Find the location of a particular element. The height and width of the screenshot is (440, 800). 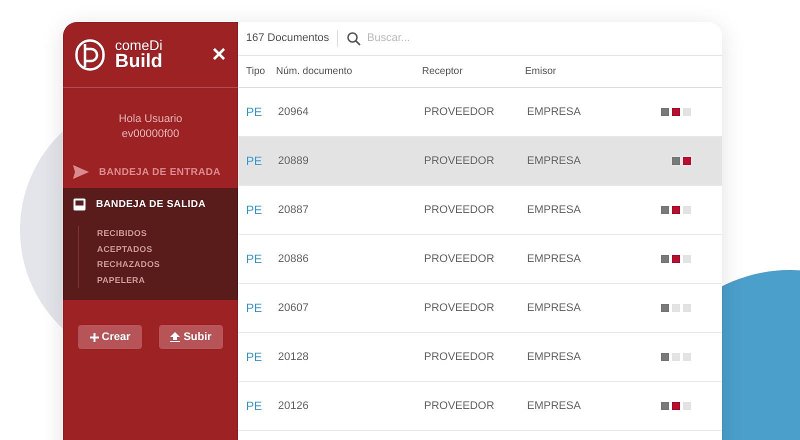

table-cell-text: 20887 is located at coordinates (294, 210).